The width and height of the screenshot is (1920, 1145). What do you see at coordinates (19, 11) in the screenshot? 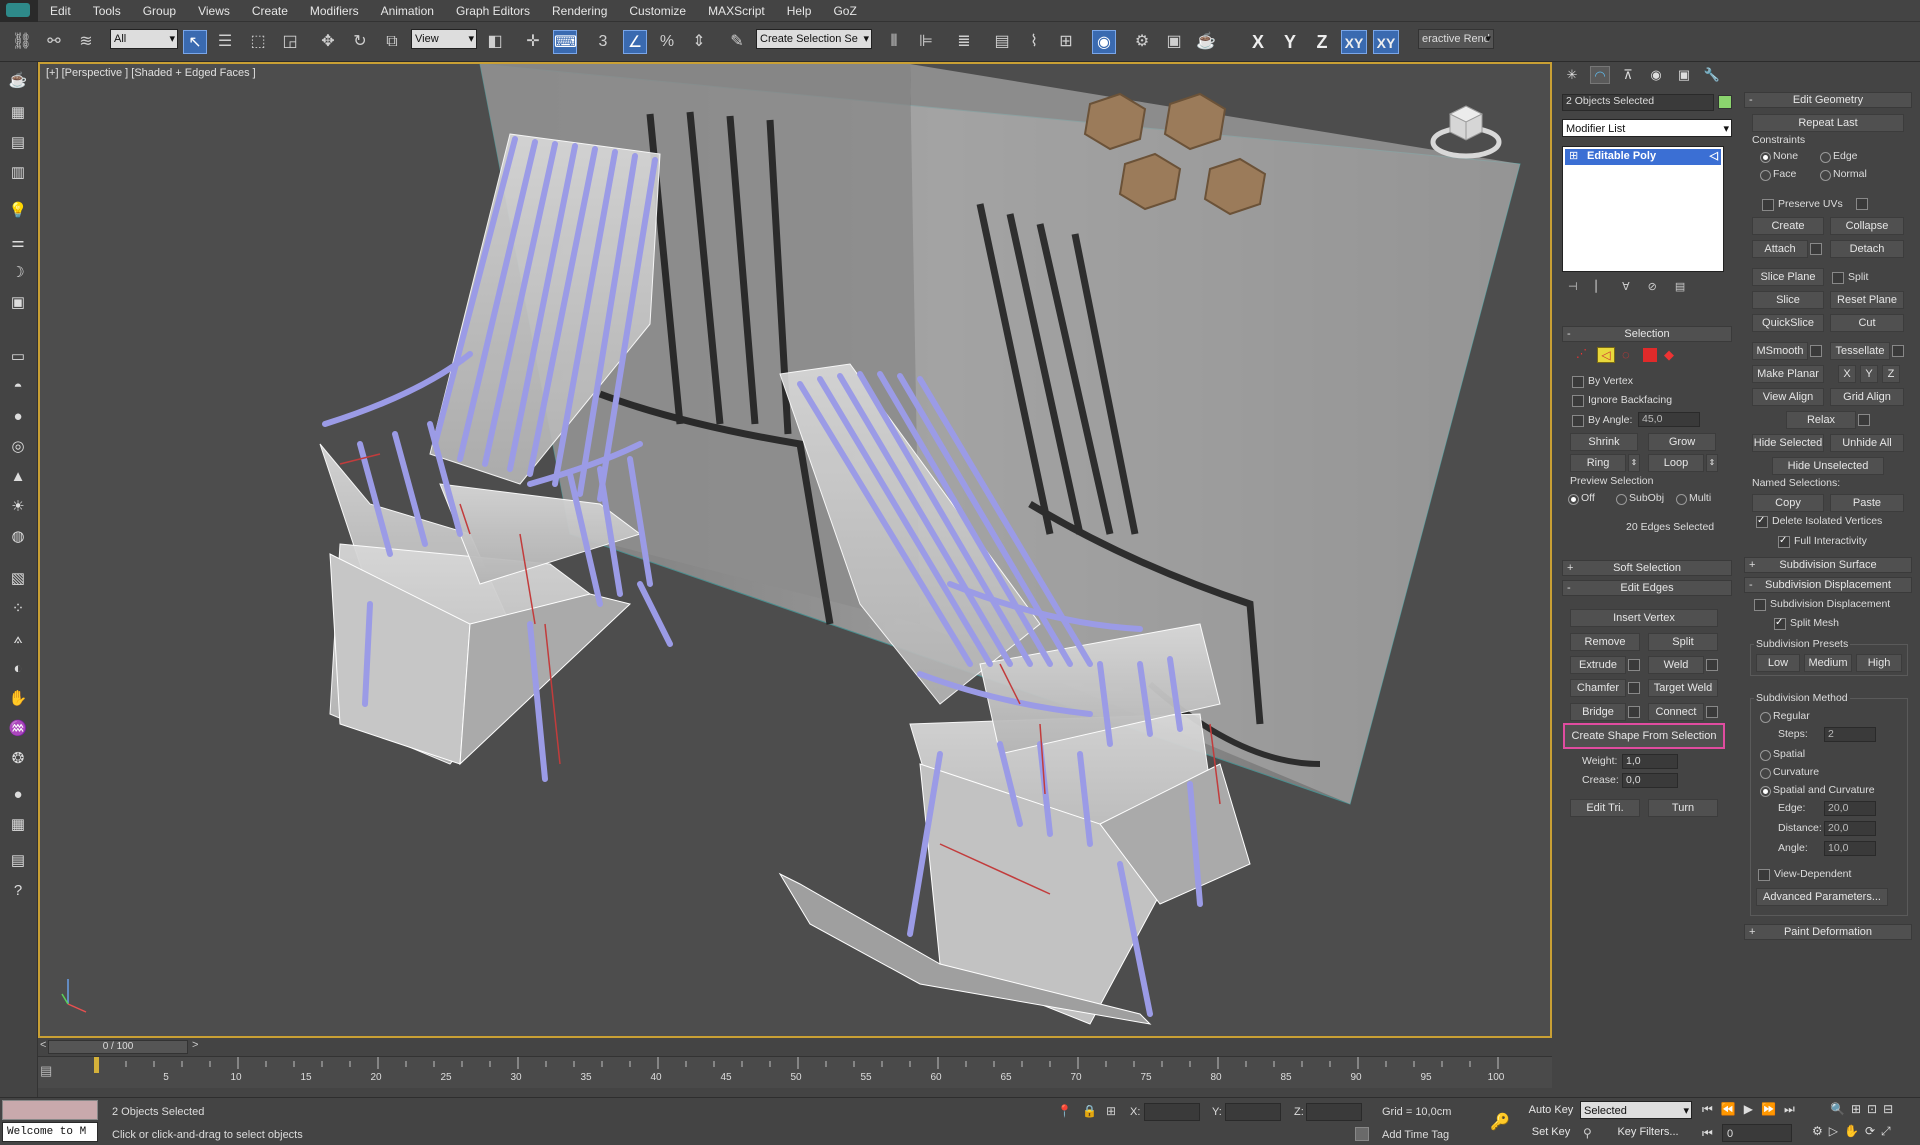
I see `app-logo-icon` at bounding box center [19, 11].